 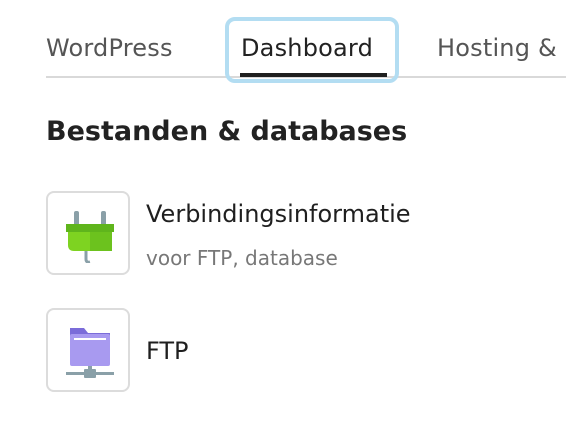 What do you see at coordinates (90, 353) in the screenshot?
I see `network-folder-icon` at bounding box center [90, 353].